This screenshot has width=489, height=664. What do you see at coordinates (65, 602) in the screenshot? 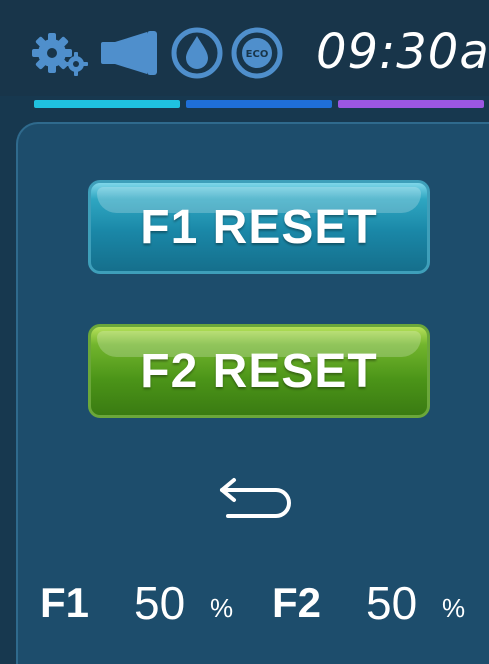
I see `f1-label: F1` at bounding box center [65, 602].